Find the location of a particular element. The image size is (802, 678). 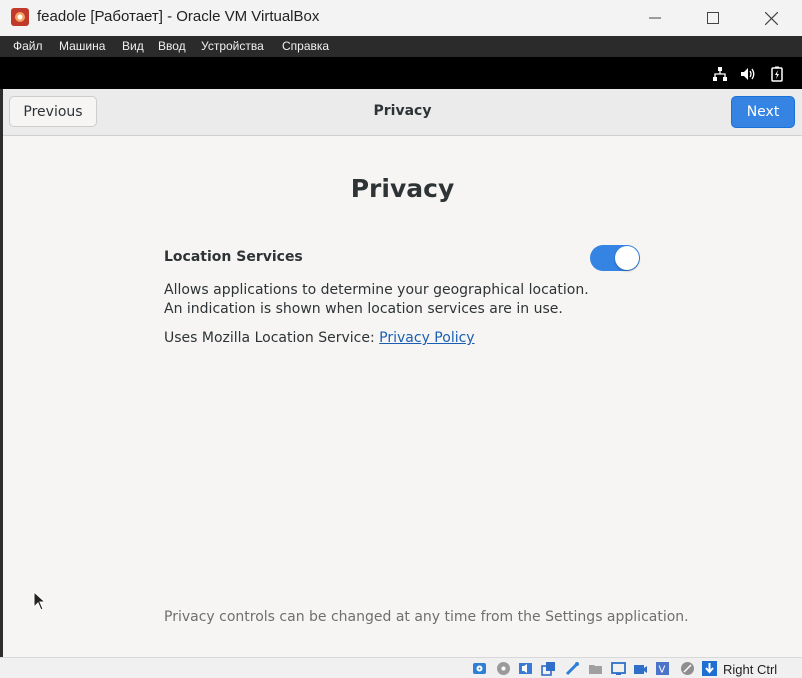

shared-folders-icon is located at coordinates (595, 668).